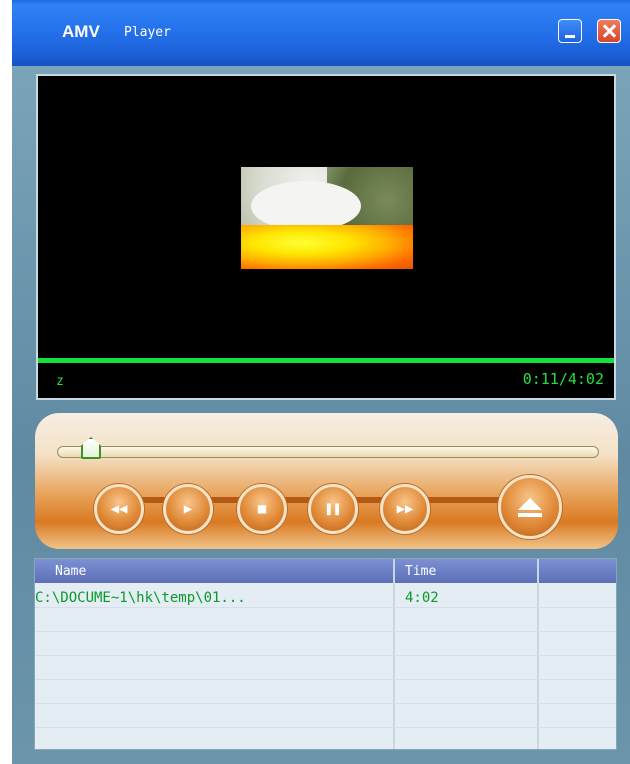 The image size is (630, 764). I want to click on rewind-button: ◀◀, so click(119, 509).